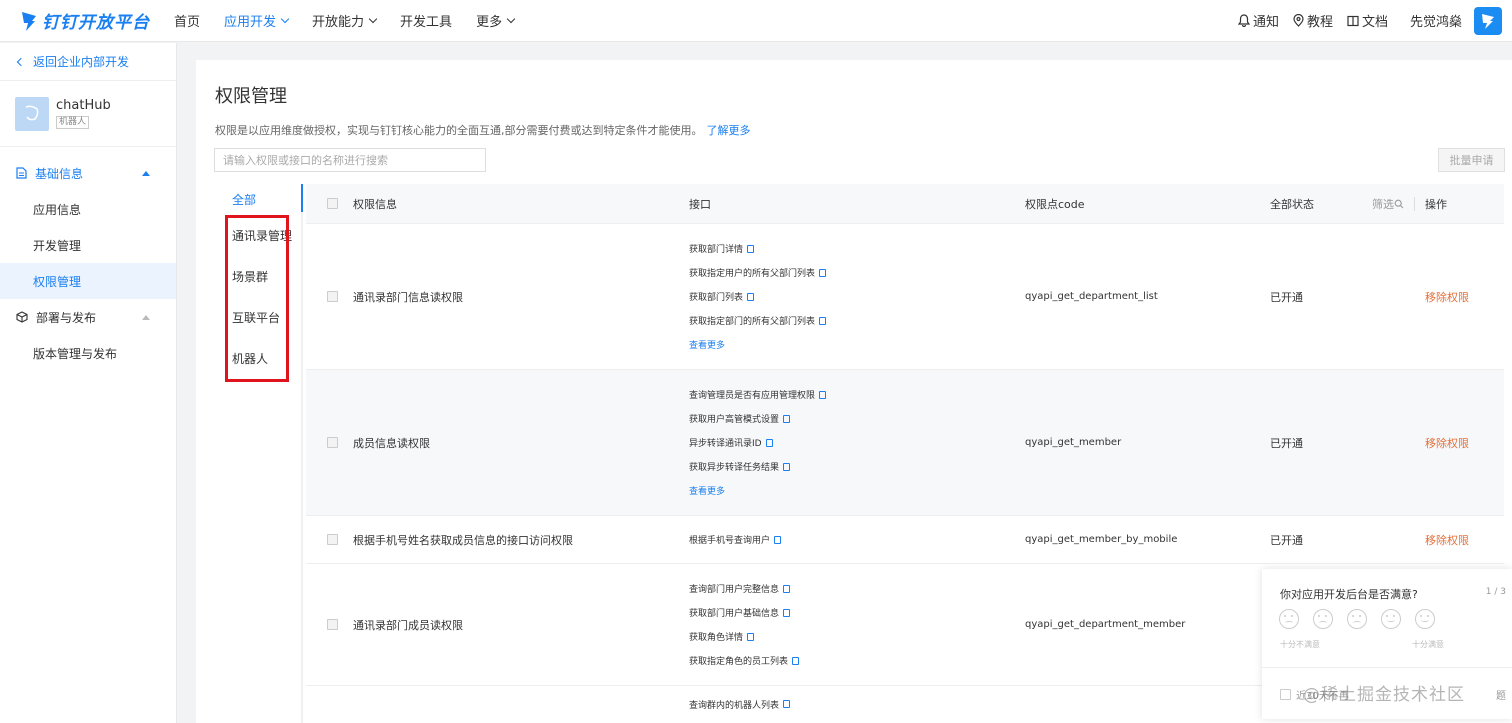  I want to click on nav-dev-tools: 开发工具, so click(426, 20).